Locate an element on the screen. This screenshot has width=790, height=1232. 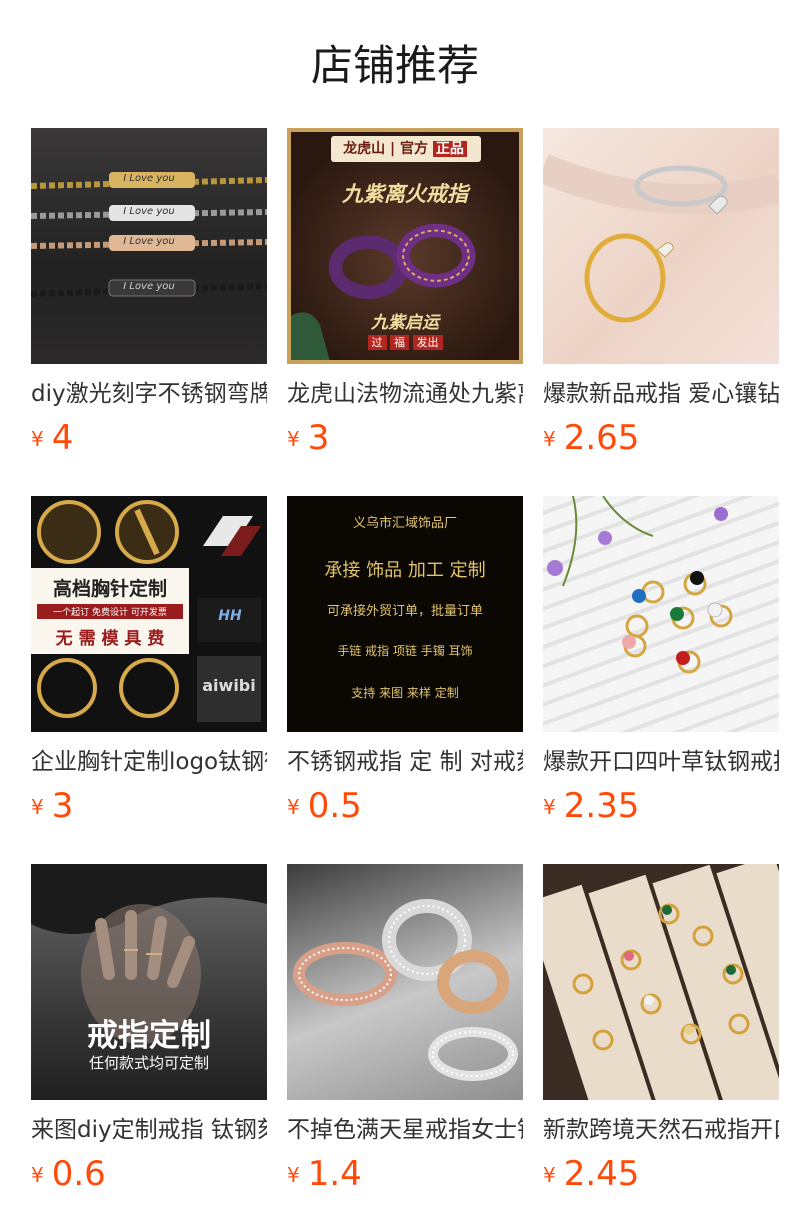
section-title: 店铺推荐 is located at coordinates (394, 65).